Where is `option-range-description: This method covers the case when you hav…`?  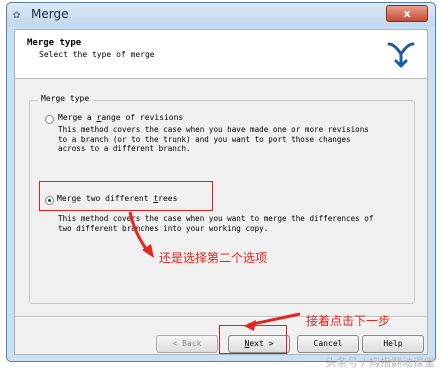
option-range-description: This method covers the case when you hav… is located at coordinates (213, 139).